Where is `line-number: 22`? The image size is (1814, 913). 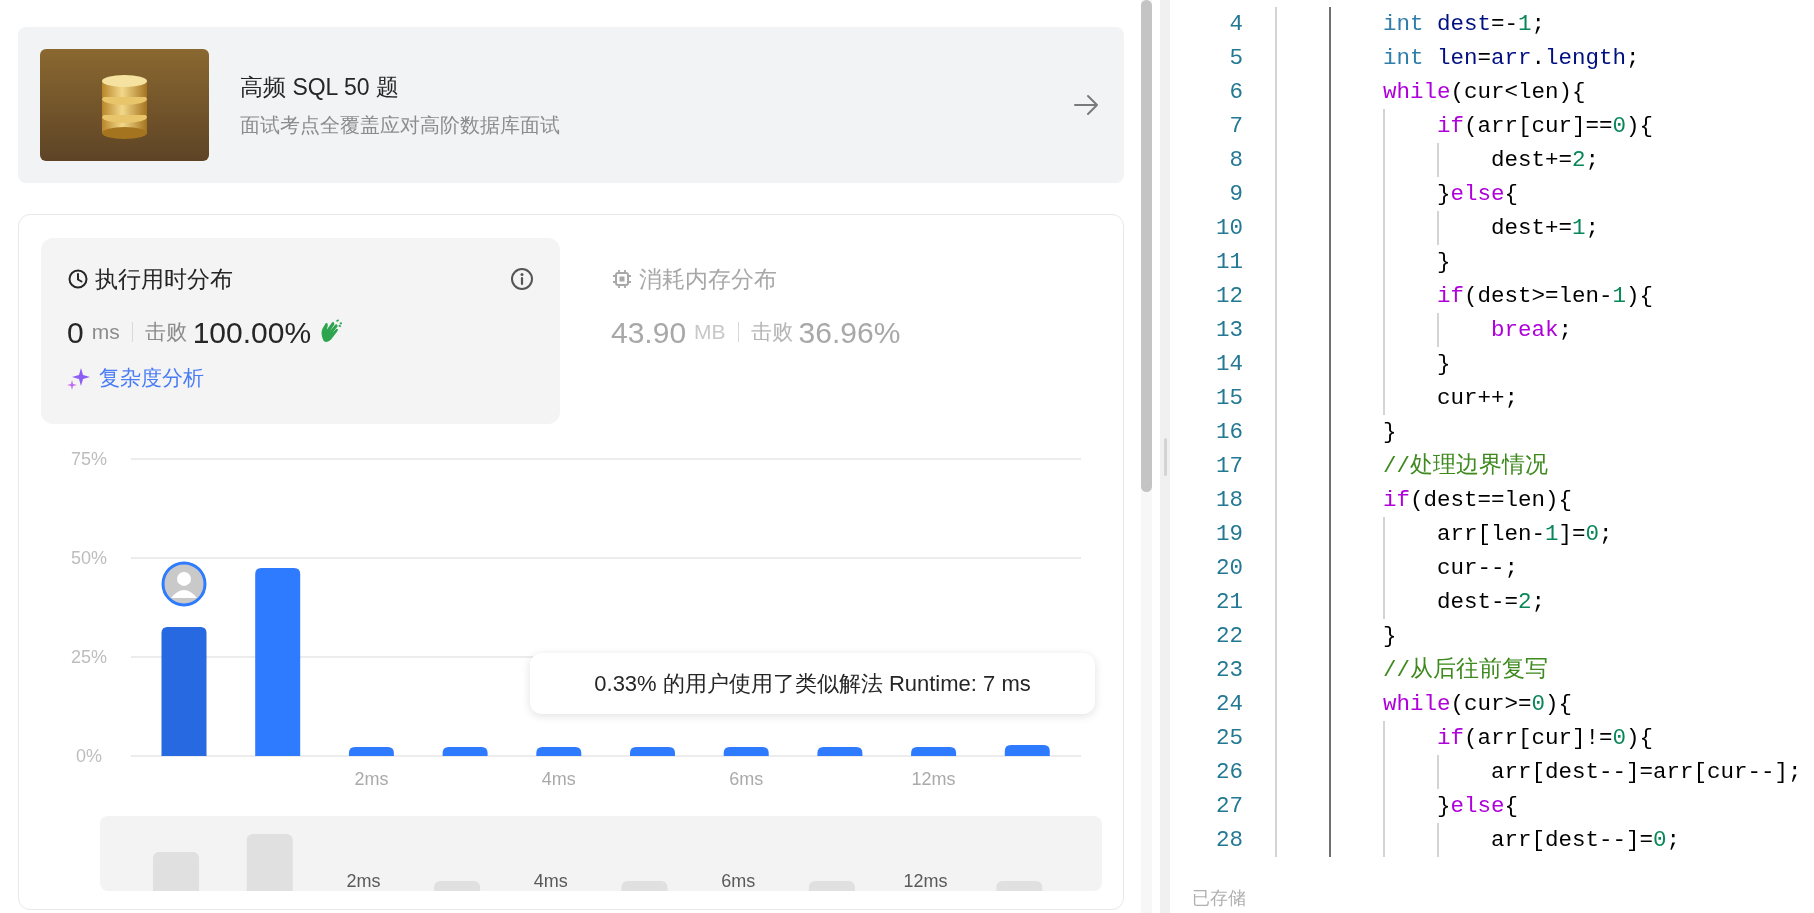 line-number: 22 is located at coordinates (1229, 636).